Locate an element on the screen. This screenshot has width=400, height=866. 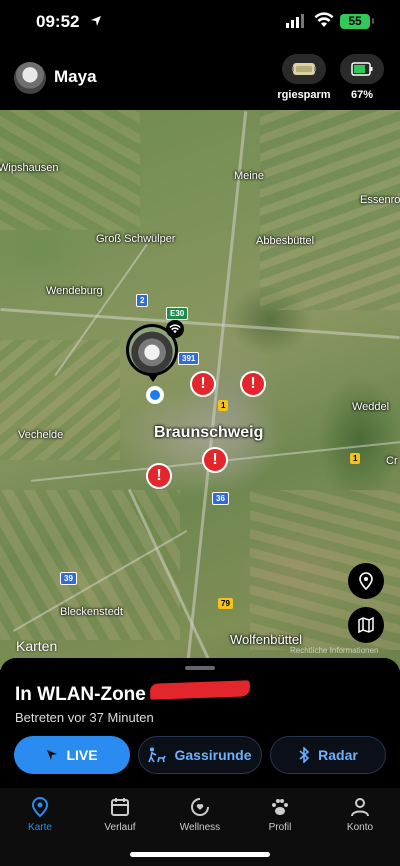
tab-wellness: Wellness is located at coordinates (200, 814).